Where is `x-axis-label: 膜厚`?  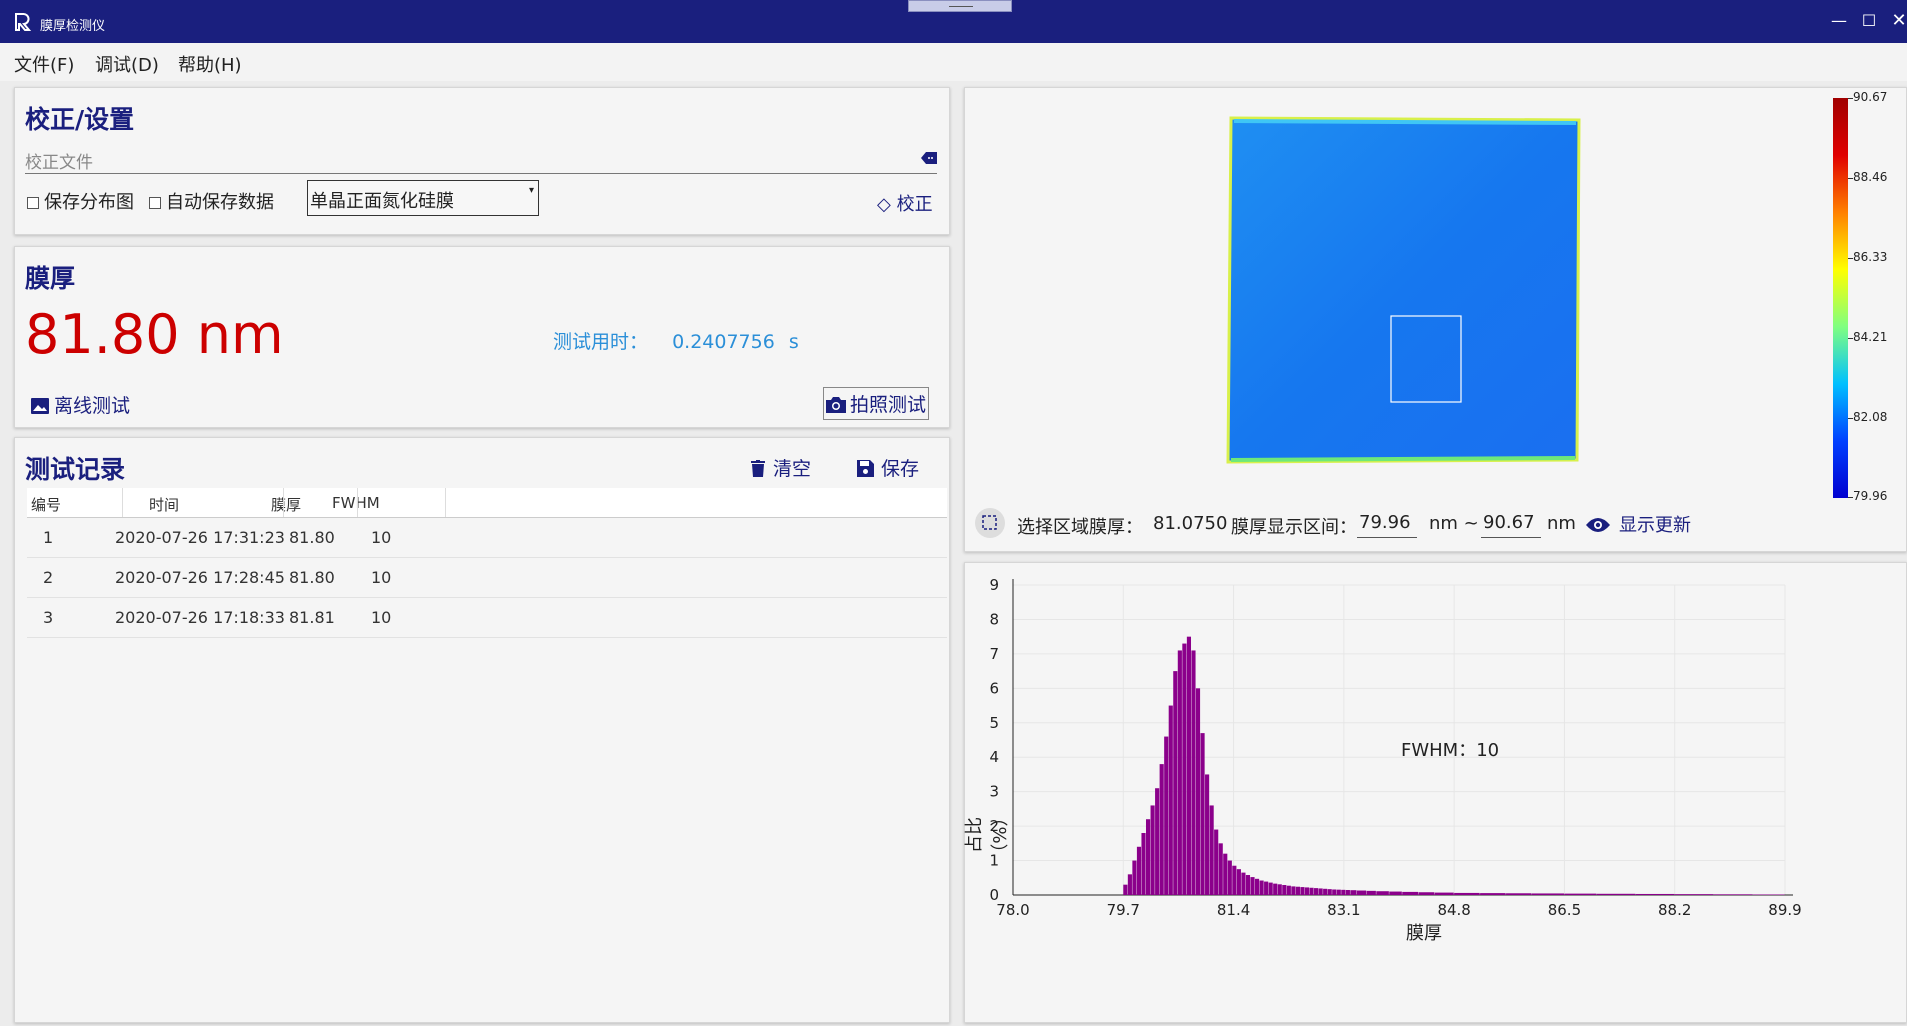
x-axis-label: 膜厚 is located at coordinates (1424, 933).